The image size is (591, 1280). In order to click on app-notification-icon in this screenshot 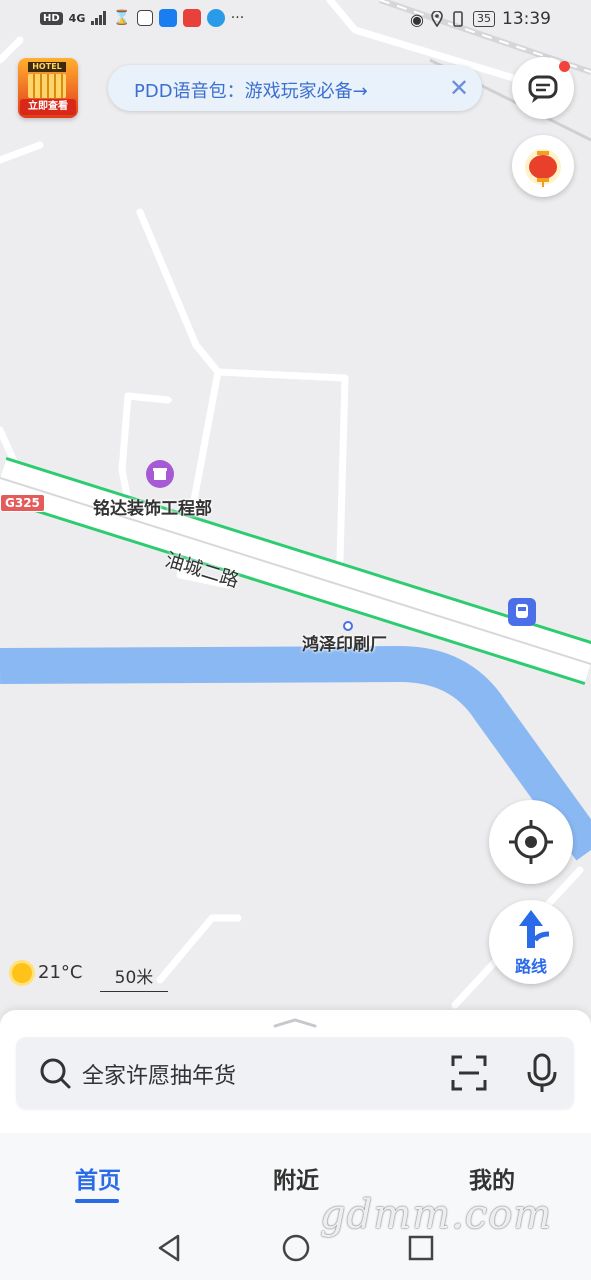, I will do `click(144, 18)`.